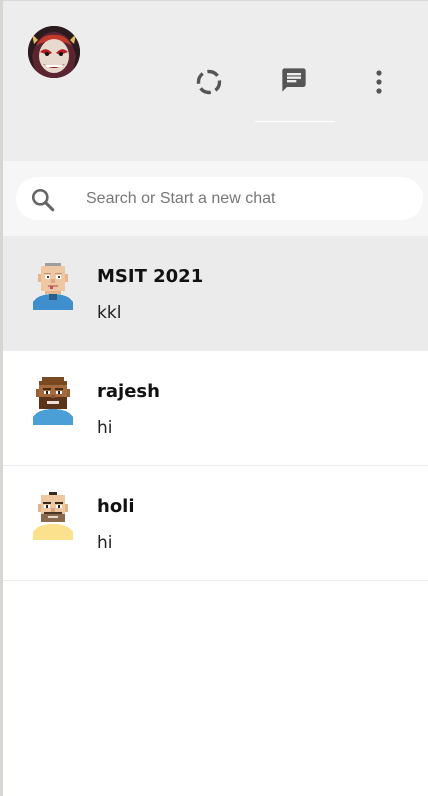 The image size is (428, 796). Describe the element at coordinates (246, 199) in the screenshot. I see `search-input` at that location.